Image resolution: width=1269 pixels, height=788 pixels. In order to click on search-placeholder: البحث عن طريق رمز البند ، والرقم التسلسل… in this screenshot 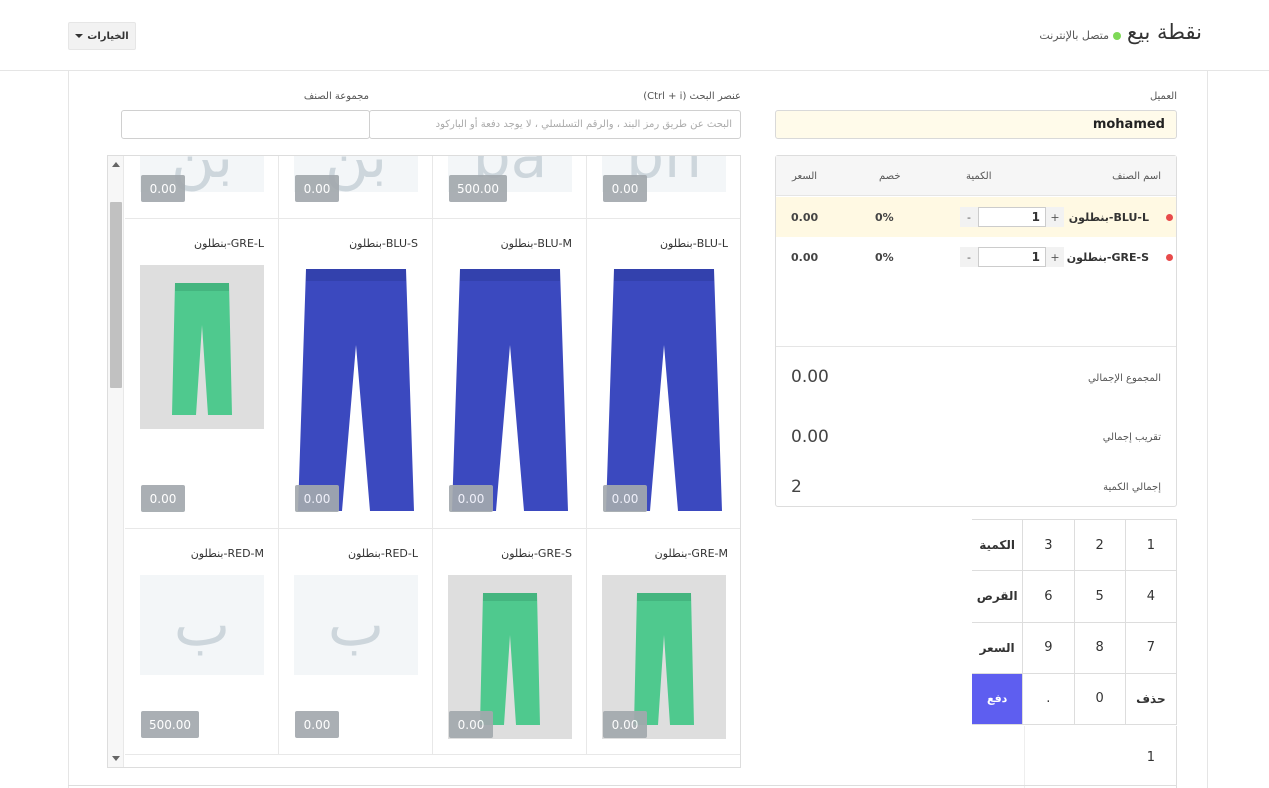, I will do `click(583, 124)`.